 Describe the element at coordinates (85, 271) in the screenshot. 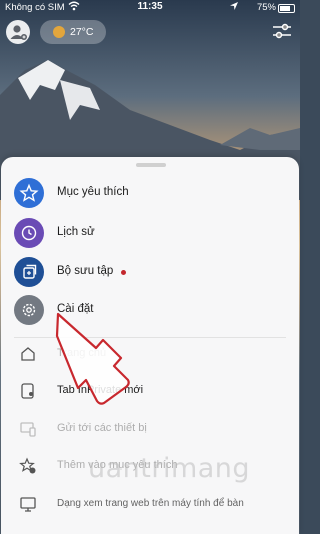

I see `menu-item-label: Bộ sưu tập` at that location.